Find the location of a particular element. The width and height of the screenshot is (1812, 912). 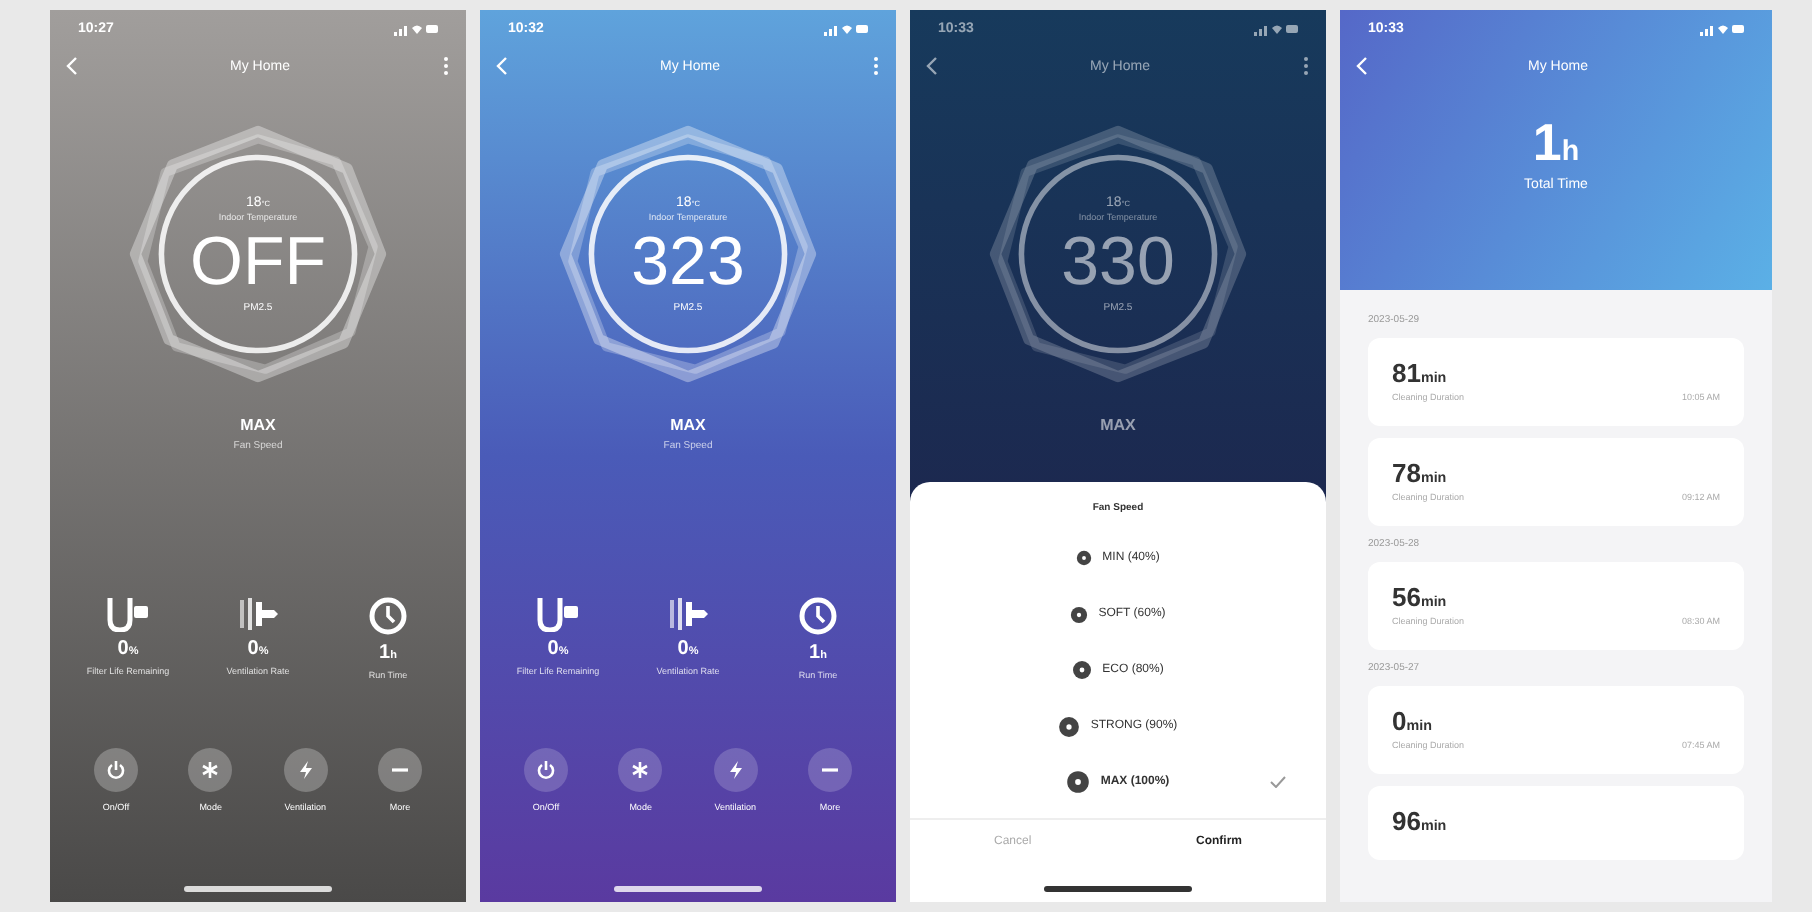

air-quality-value: OFF is located at coordinates (258, 261).